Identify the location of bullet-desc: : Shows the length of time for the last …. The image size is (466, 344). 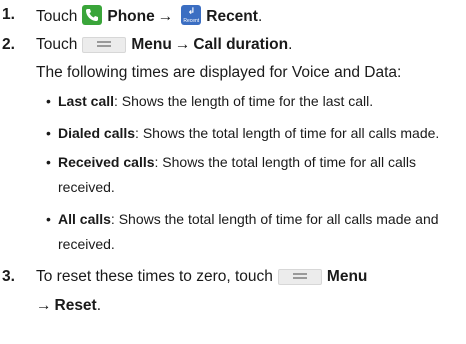
(244, 101).